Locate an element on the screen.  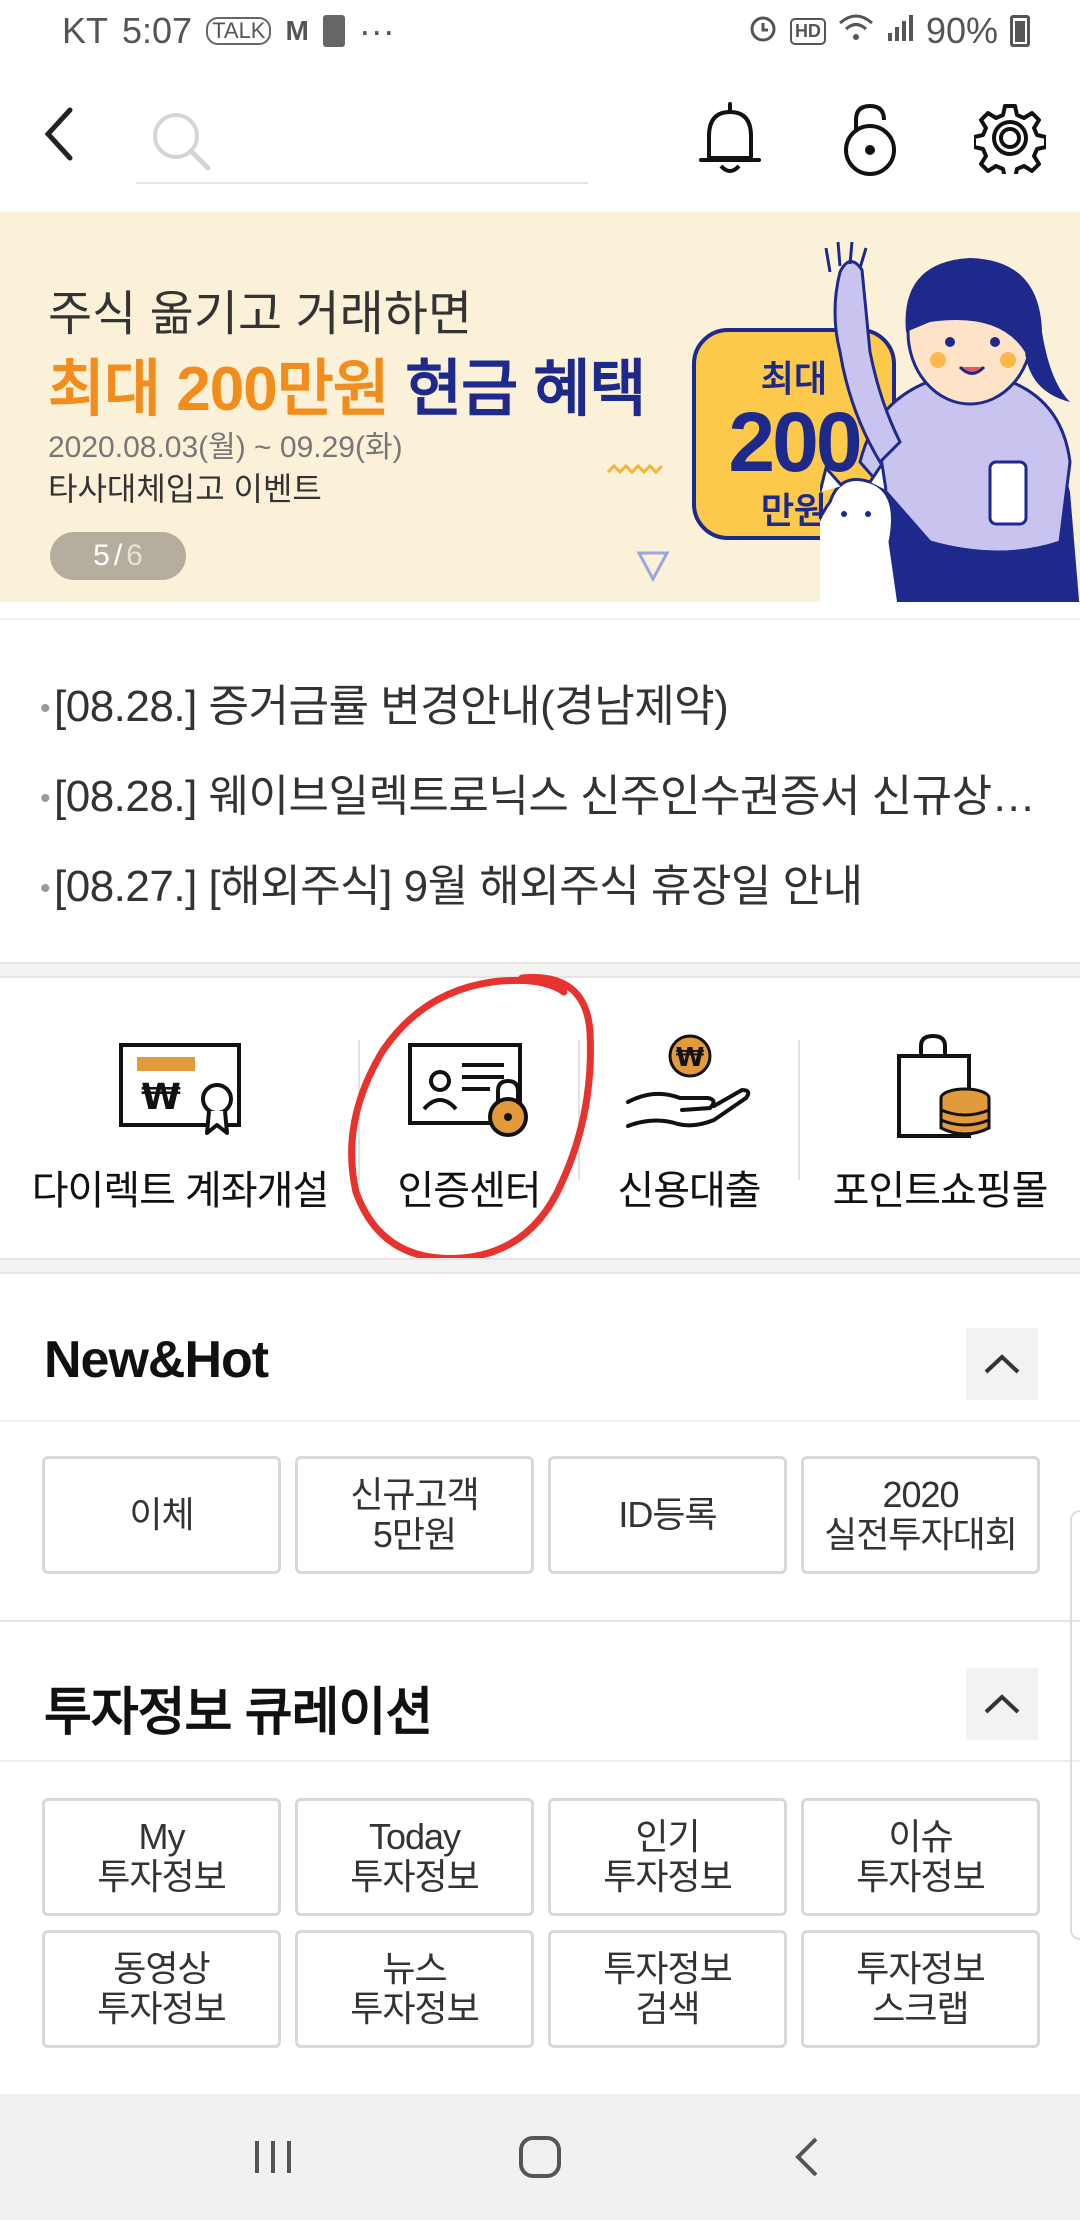
battery-icon is located at coordinates (1020, 31).